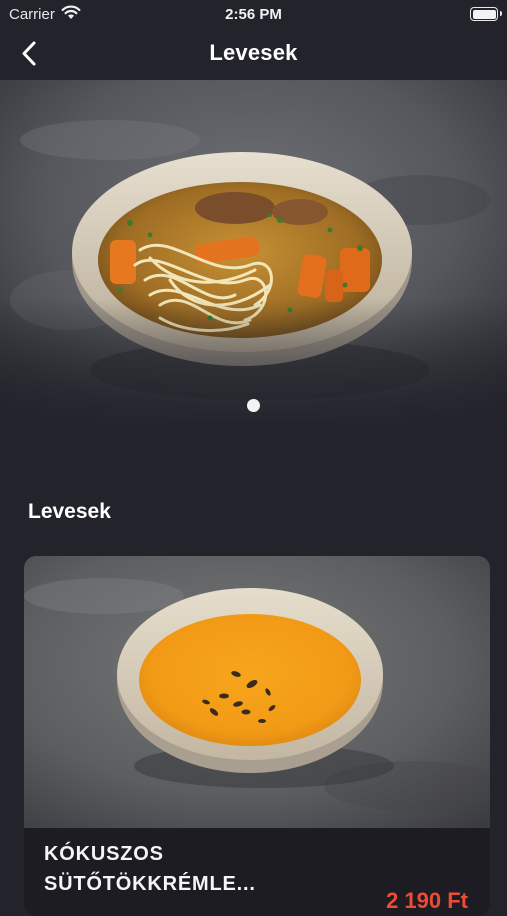 The image size is (507, 916). What do you see at coordinates (253, 405) in the screenshot?
I see `carousel-page-indicator` at bounding box center [253, 405].